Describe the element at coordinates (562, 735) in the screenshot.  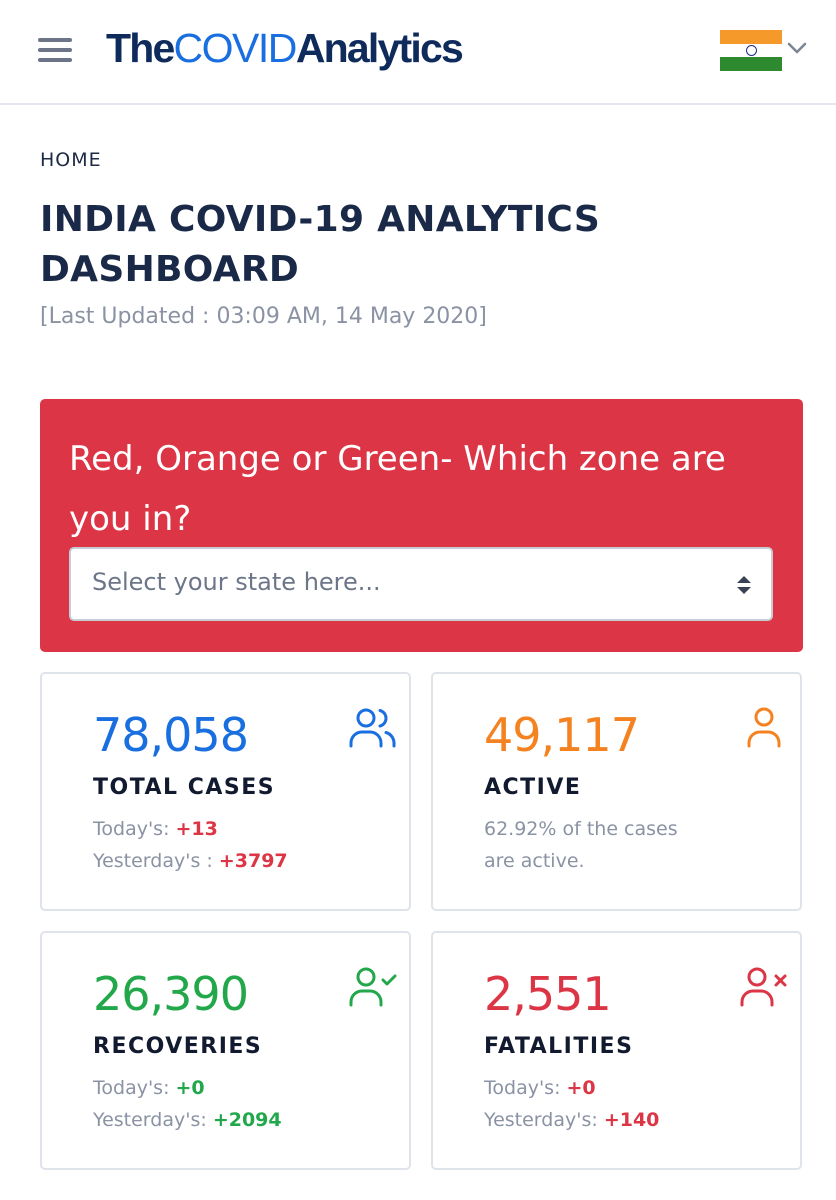
I see `active-cases-value: 49,117` at that location.